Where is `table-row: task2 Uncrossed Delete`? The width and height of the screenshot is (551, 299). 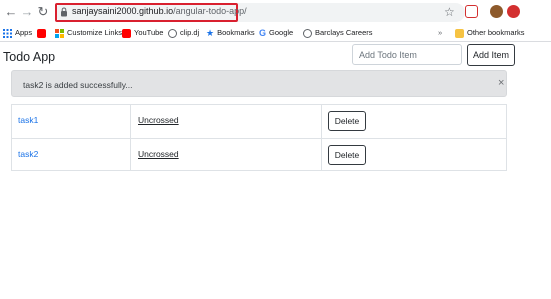 table-row: task2 Uncrossed Delete is located at coordinates (259, 154).